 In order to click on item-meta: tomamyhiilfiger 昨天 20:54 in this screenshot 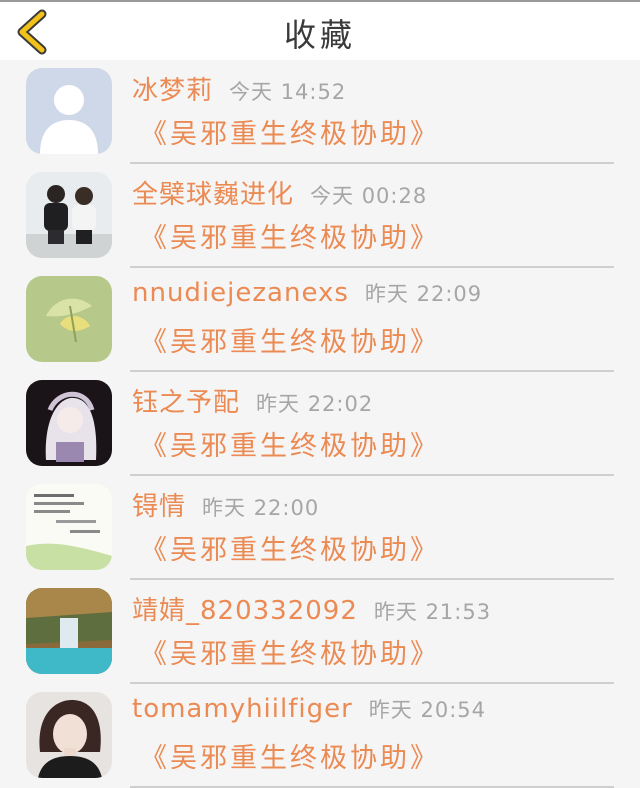, I will do `click(309, 709)`.